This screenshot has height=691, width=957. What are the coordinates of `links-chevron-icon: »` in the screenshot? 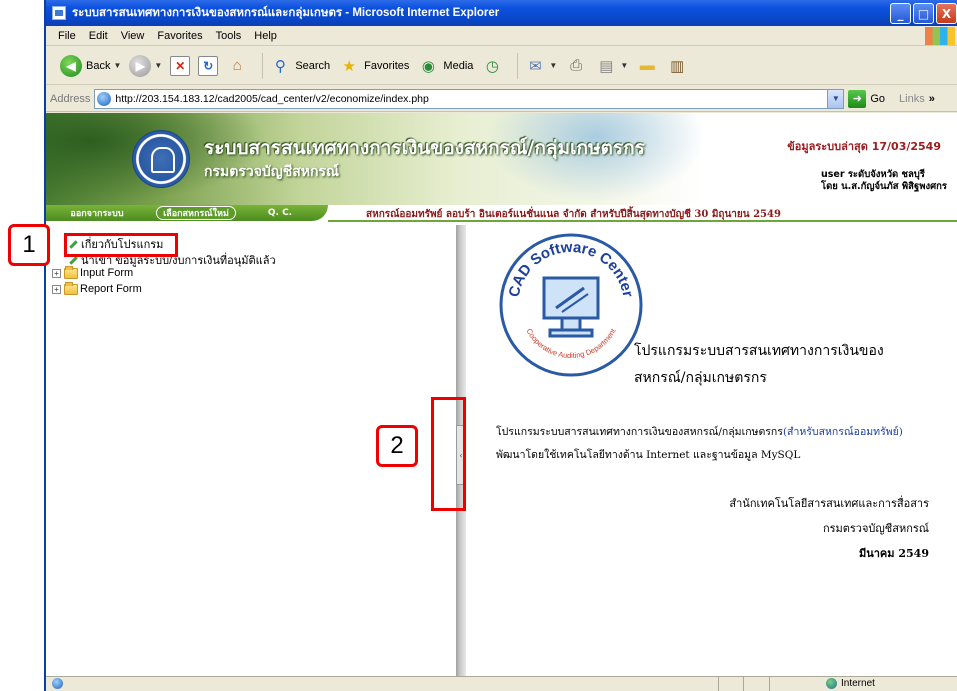 It's located at (932, 99).